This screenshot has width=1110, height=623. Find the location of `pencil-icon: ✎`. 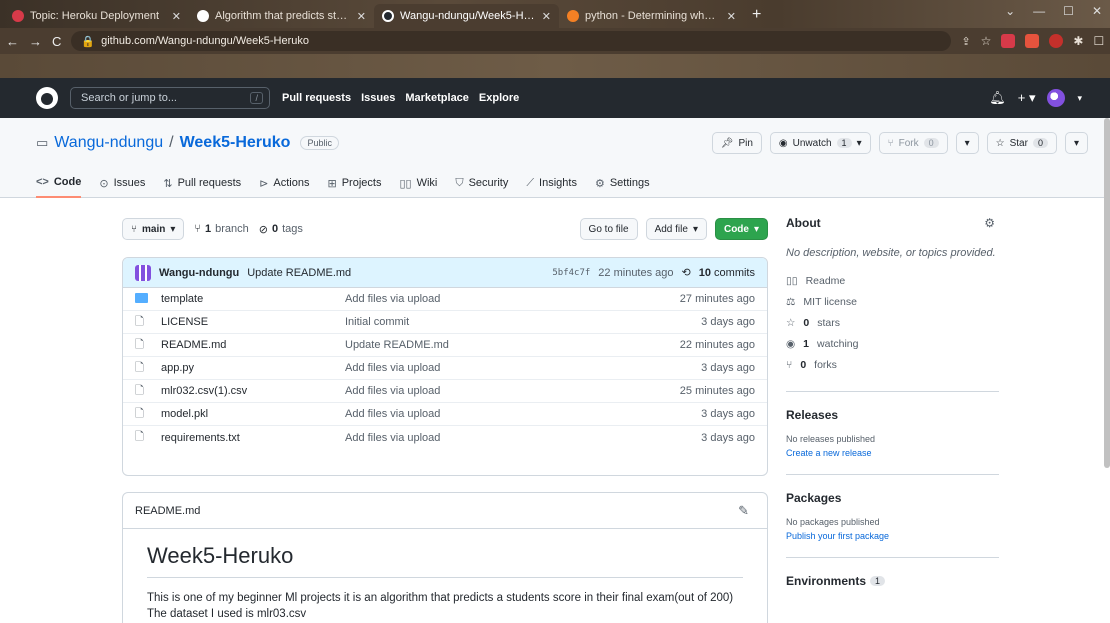

pencil-icon: ✎ is located at coordinates (743, 511).